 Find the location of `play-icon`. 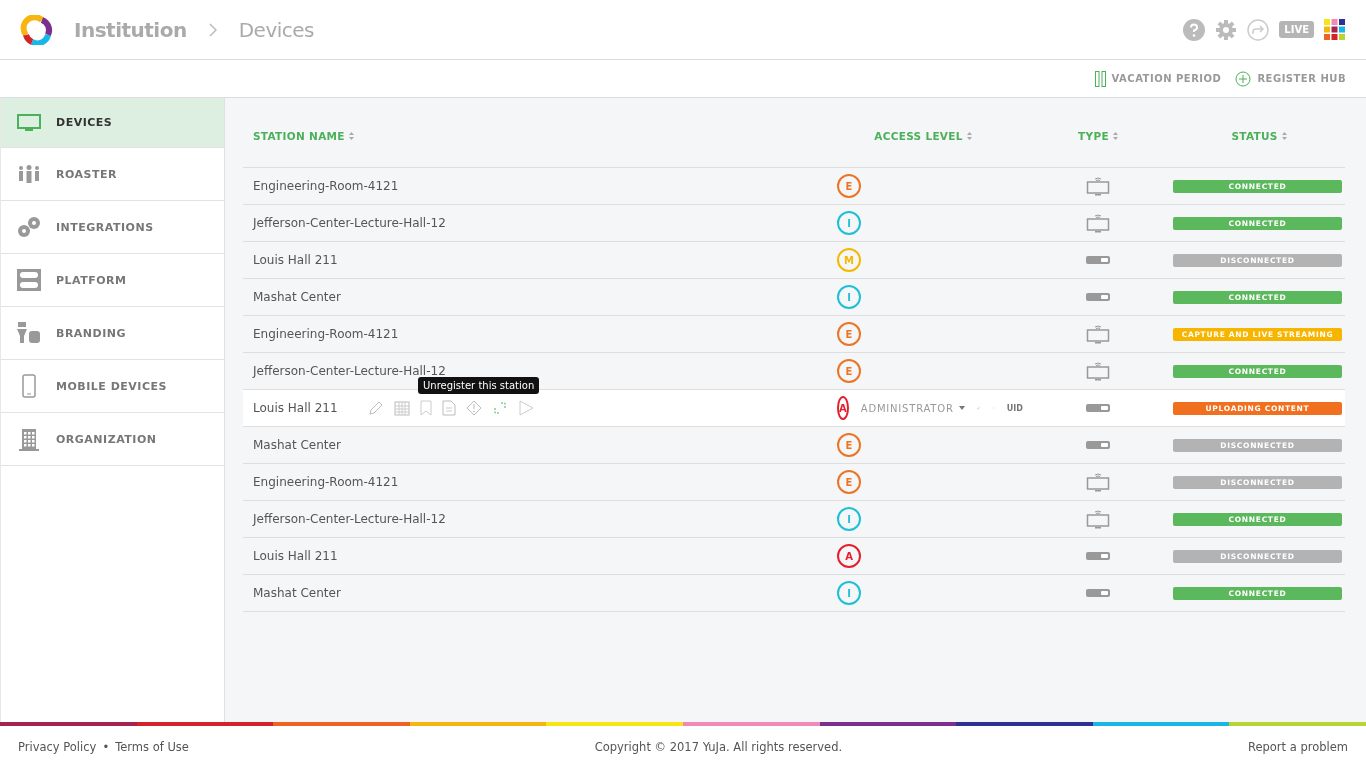

play-icon is located at coordinates (525, 408).